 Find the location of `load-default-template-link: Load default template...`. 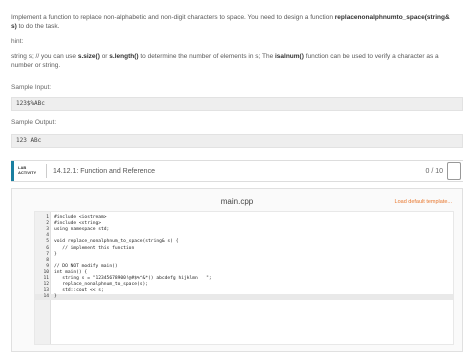

load-default-template-link: Load default template... is located at coordinates (423, 202).